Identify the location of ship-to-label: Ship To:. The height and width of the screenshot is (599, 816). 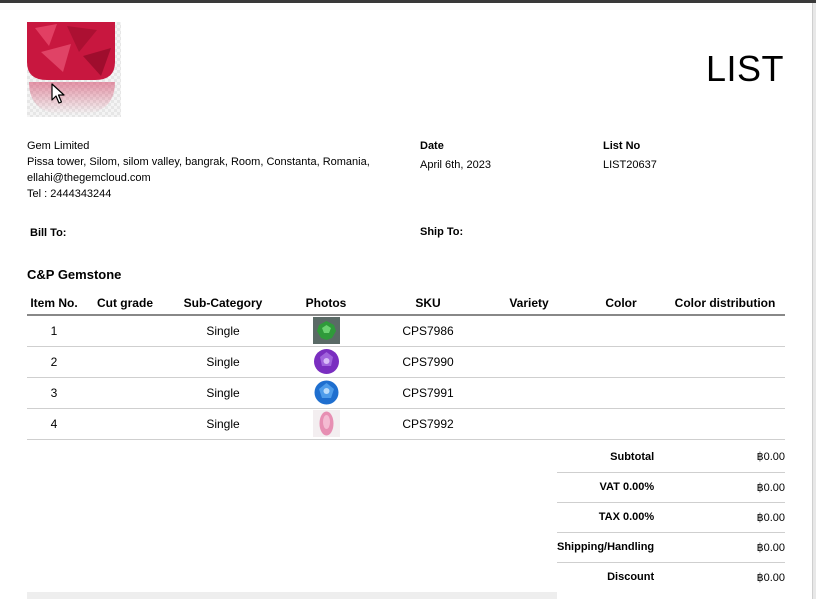
(442, 232).